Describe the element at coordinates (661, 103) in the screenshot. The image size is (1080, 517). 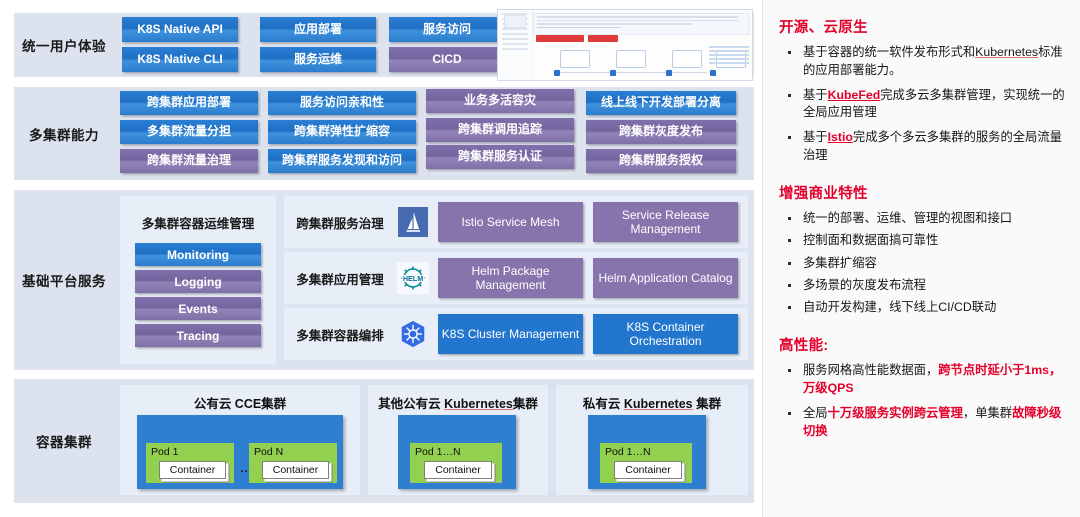
I see `chip-online-offline-dev-deploy-split: 线上线下开发部署分离` at that location.